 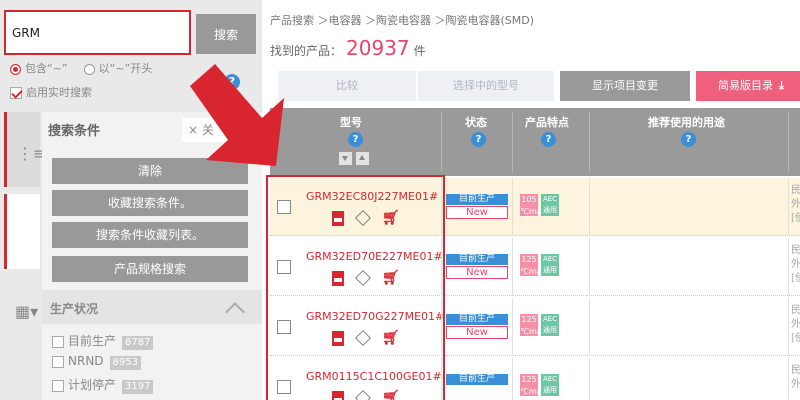 I want to click on radio-contains-label: 包含“~”, so click(x=46, y=68).